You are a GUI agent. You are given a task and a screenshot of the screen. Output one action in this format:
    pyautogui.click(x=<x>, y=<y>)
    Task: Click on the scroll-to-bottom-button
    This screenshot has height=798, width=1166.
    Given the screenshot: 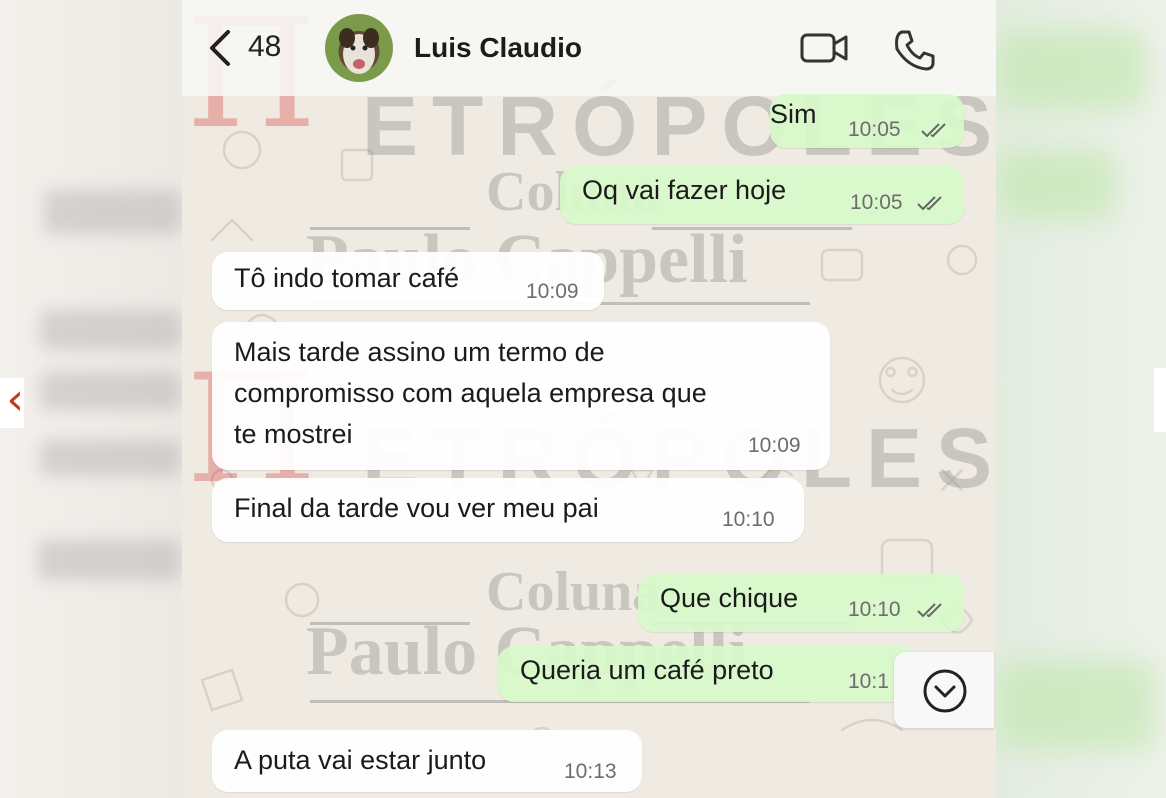 What is the action you would take?
    pyautogui.click(x=944, y=690)
    